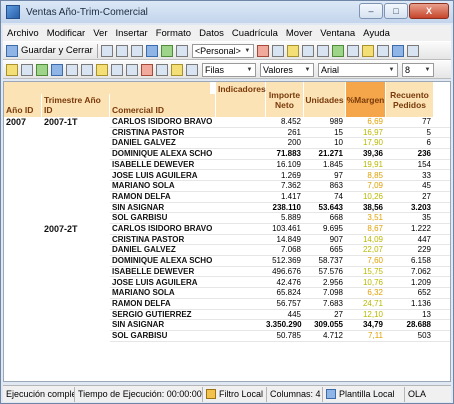  Describe the element at coordinates (215, 69) in the screenshot. I see `rows-select-value: Filas` at that location.